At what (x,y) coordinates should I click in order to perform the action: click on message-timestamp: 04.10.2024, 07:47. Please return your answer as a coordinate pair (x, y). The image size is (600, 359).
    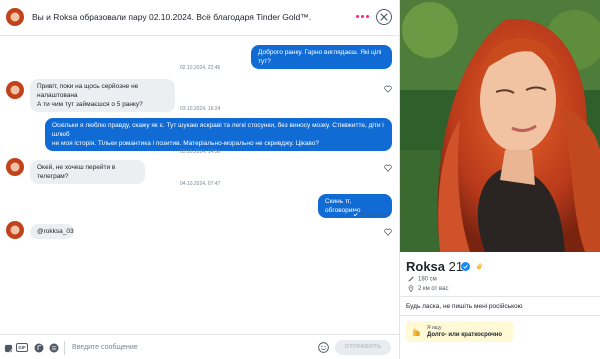
    Looking at the image, I should click on (200, 184).